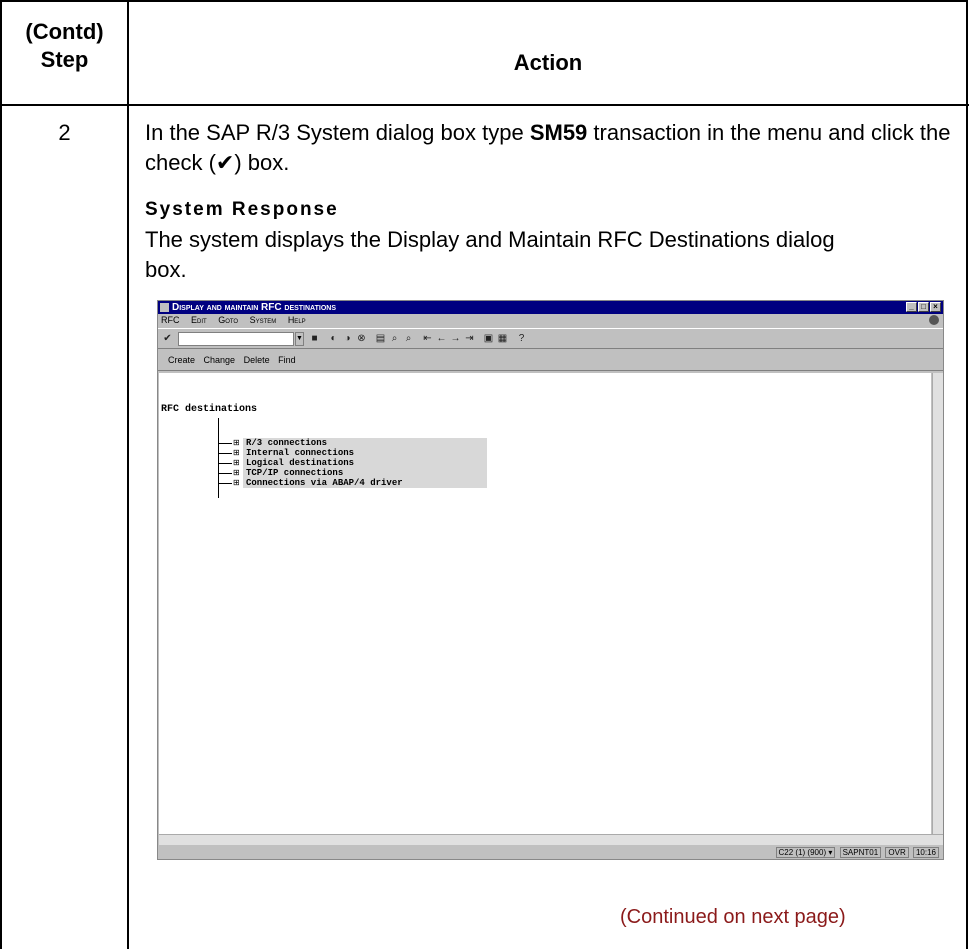  Describe the element at coordinates (911, 307) in the screenshot. I see `minimize-icon: _` at that location.